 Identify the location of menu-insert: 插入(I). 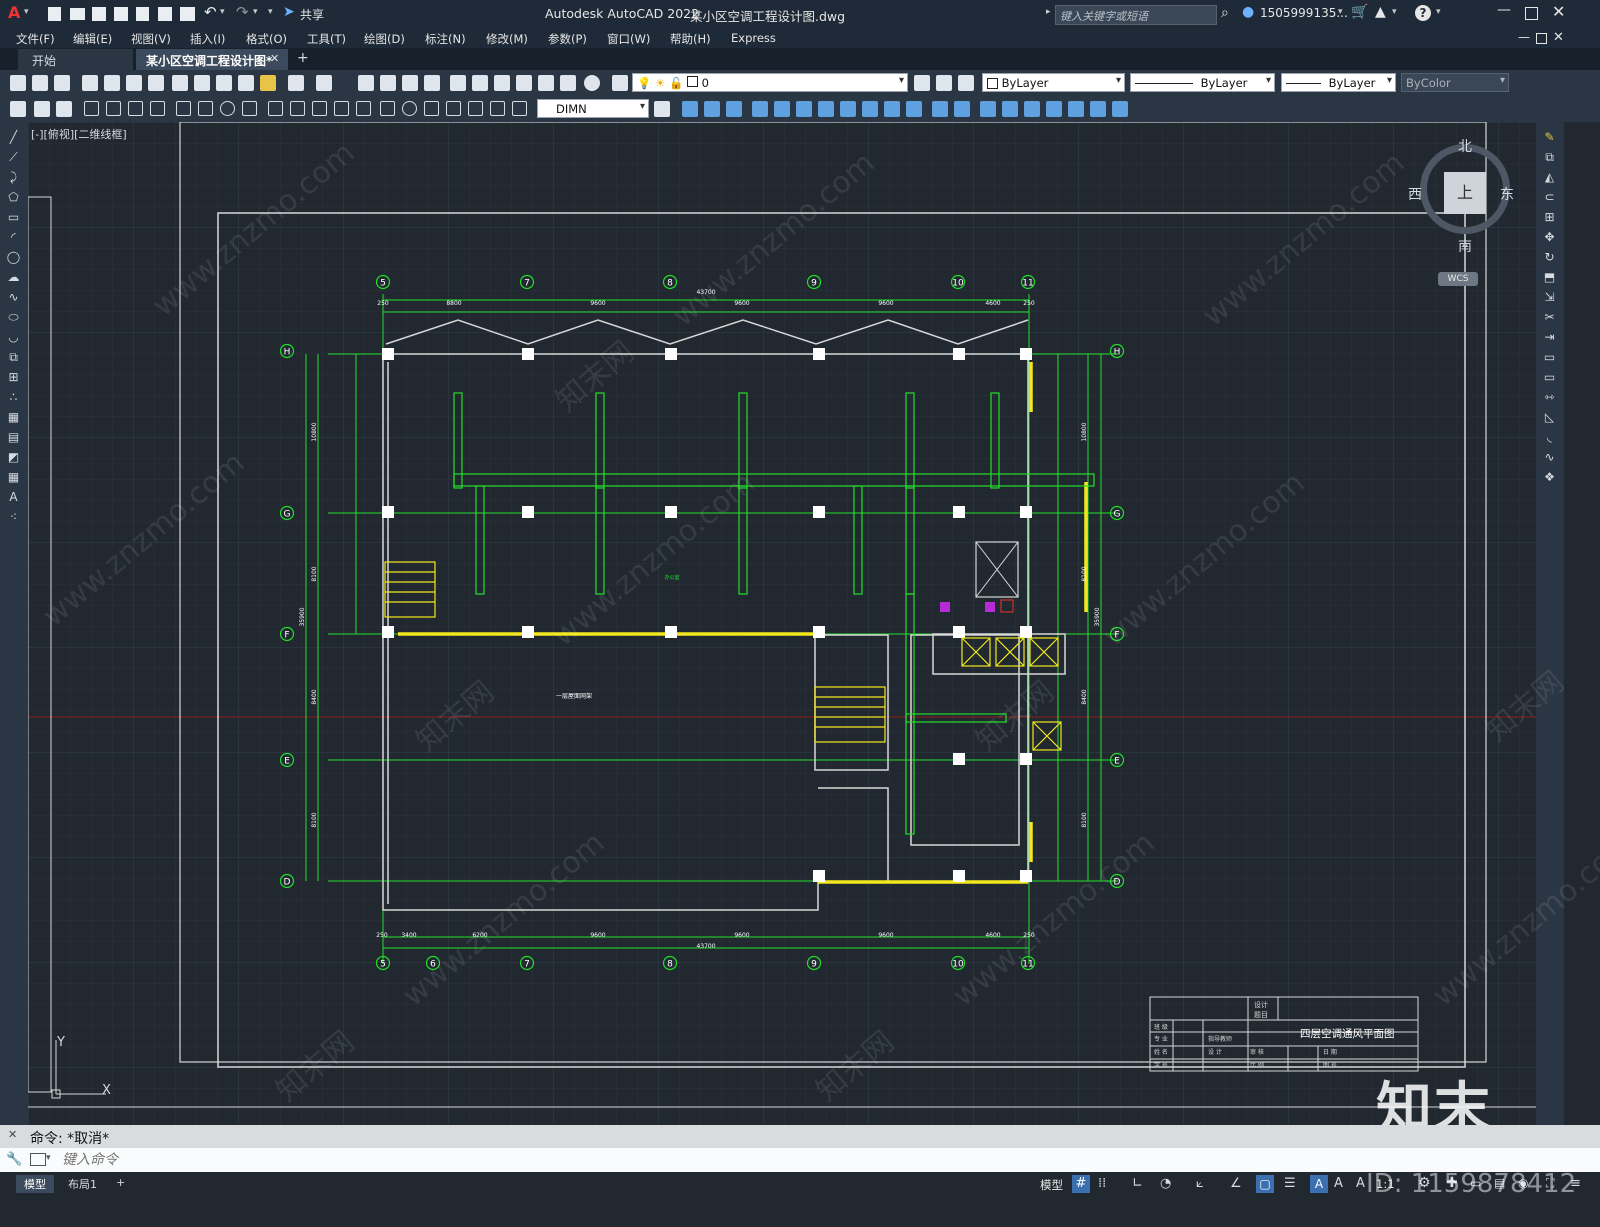
(207, 39).